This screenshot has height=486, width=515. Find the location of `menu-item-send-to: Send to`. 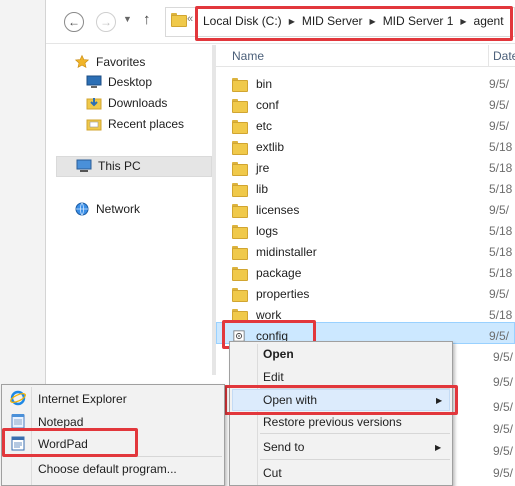

menu-item-send-to: Send to is located at coordinates (283, 447).